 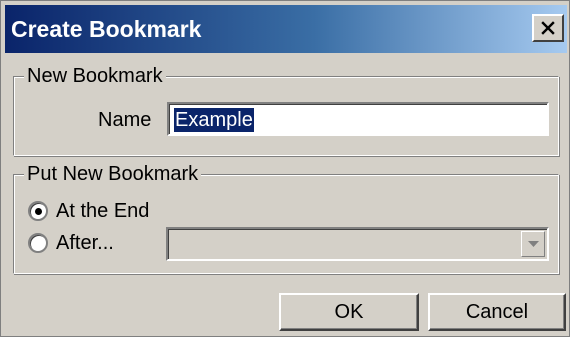 I want to click on radio-button-after, so click(x=38, y=243).